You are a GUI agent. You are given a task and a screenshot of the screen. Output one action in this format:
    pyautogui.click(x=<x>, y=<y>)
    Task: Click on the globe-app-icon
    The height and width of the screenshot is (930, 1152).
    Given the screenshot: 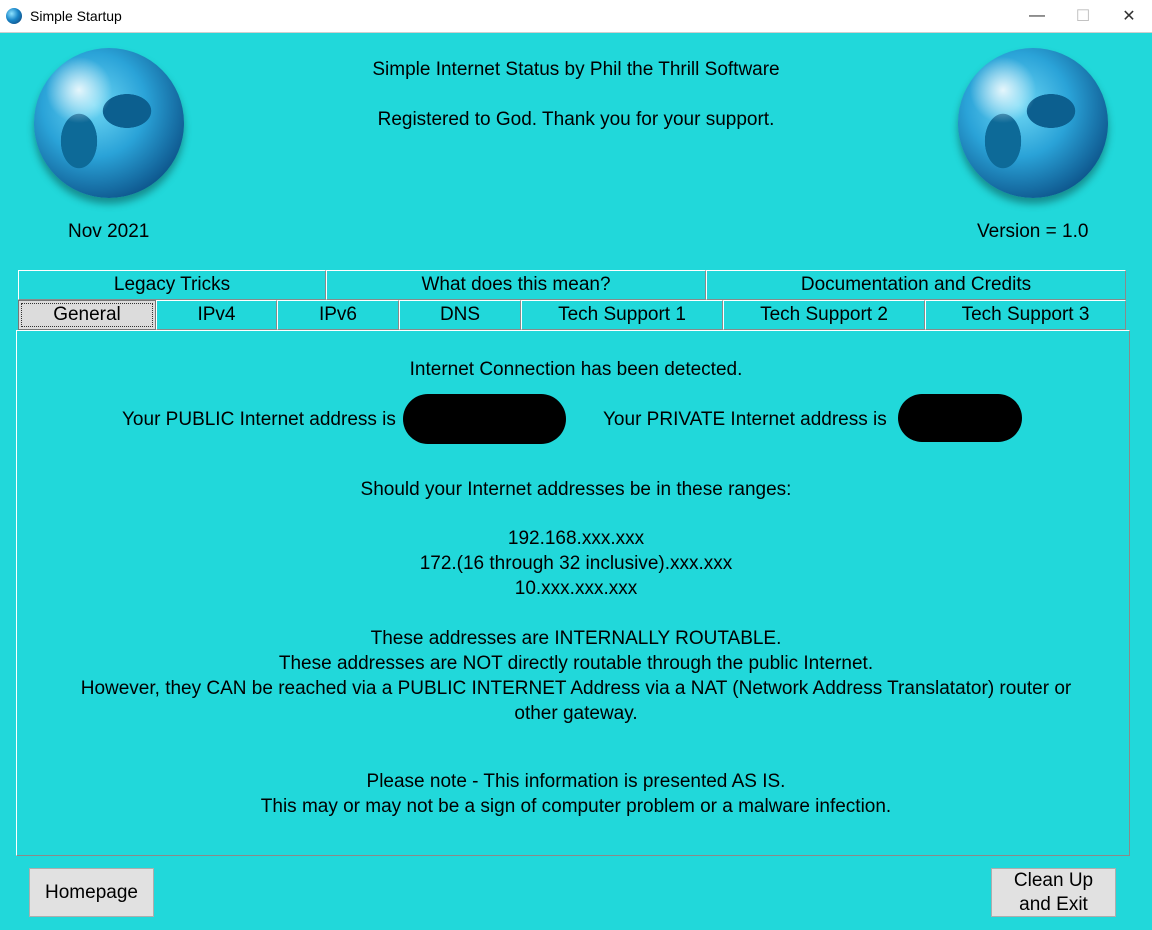 What is the action you would take?
    pyautogui.click(x=14, y=16)
    